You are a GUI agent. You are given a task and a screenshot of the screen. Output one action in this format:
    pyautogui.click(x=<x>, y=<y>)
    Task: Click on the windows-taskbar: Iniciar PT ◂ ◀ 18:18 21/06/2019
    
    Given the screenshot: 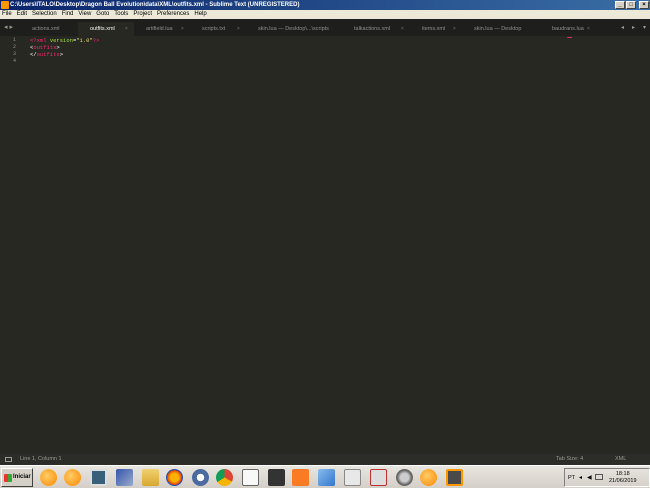 What is the action you would take?
    pyautogui.click(x=325, y=476)
    